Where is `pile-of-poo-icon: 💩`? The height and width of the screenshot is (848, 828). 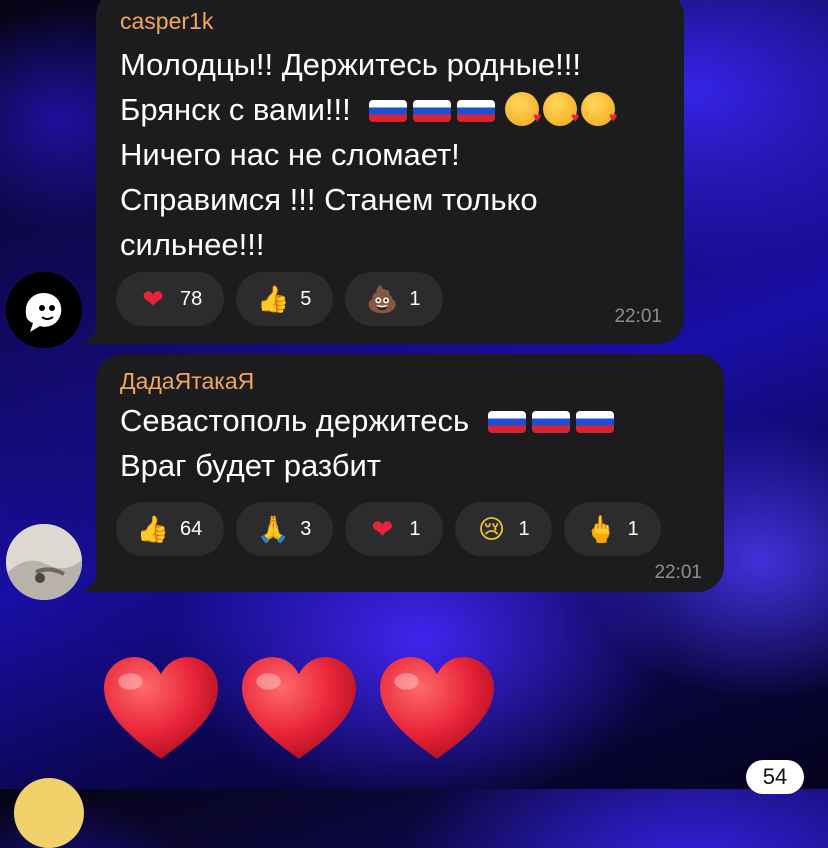 pile-of-poo-icon: 💩 is located at coordinates (382, 299).